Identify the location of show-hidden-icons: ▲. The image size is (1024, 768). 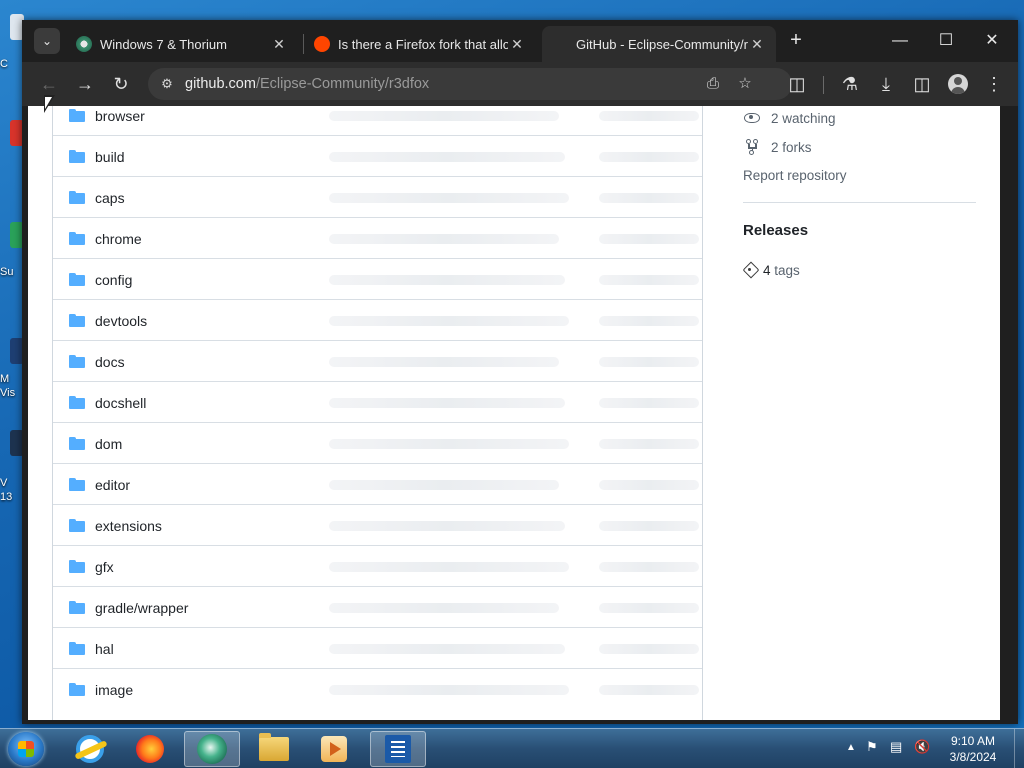
(851, 747).